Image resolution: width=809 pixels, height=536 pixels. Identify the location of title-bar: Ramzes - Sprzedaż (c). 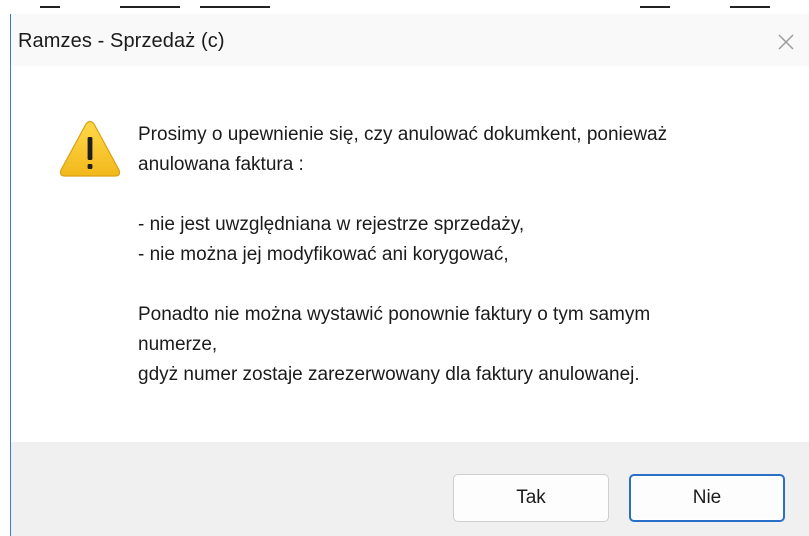
(410, 40).